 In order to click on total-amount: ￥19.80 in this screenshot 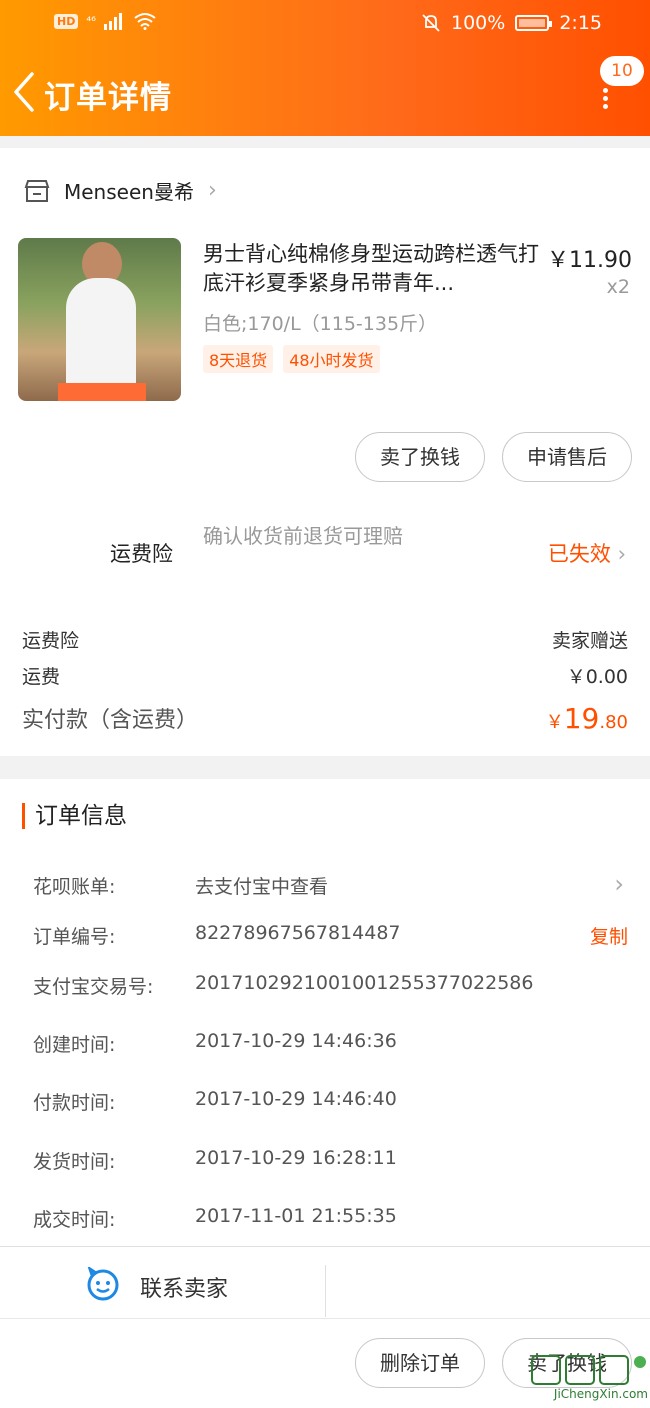, I will do `click(587, 718)`.